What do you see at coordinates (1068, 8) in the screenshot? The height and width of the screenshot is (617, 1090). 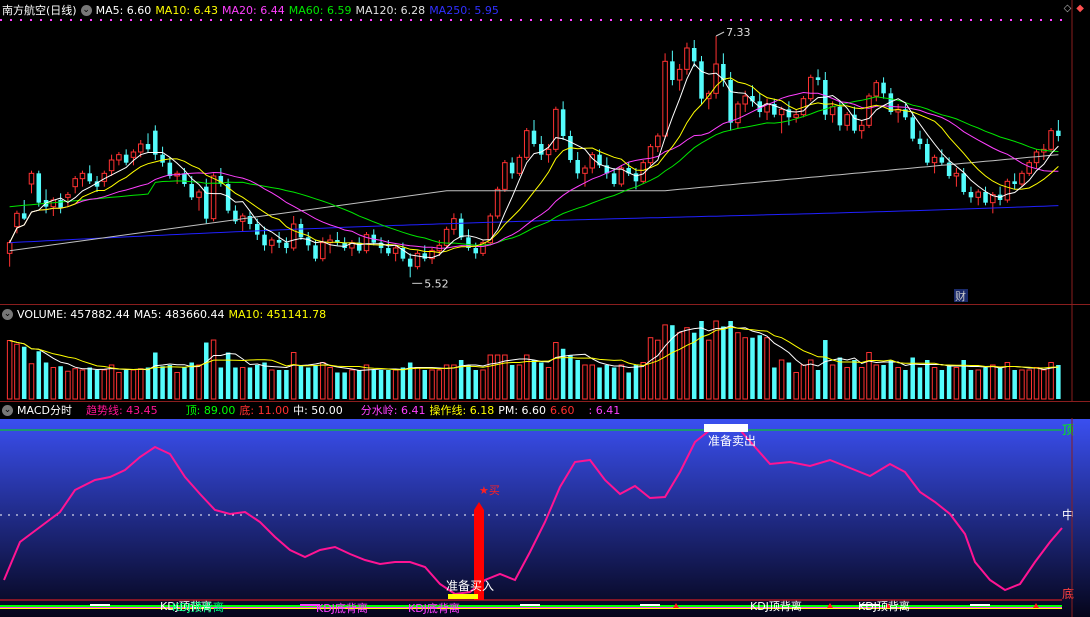 I see `collapse-icon: ◇` at bounding box center [1068, 8].